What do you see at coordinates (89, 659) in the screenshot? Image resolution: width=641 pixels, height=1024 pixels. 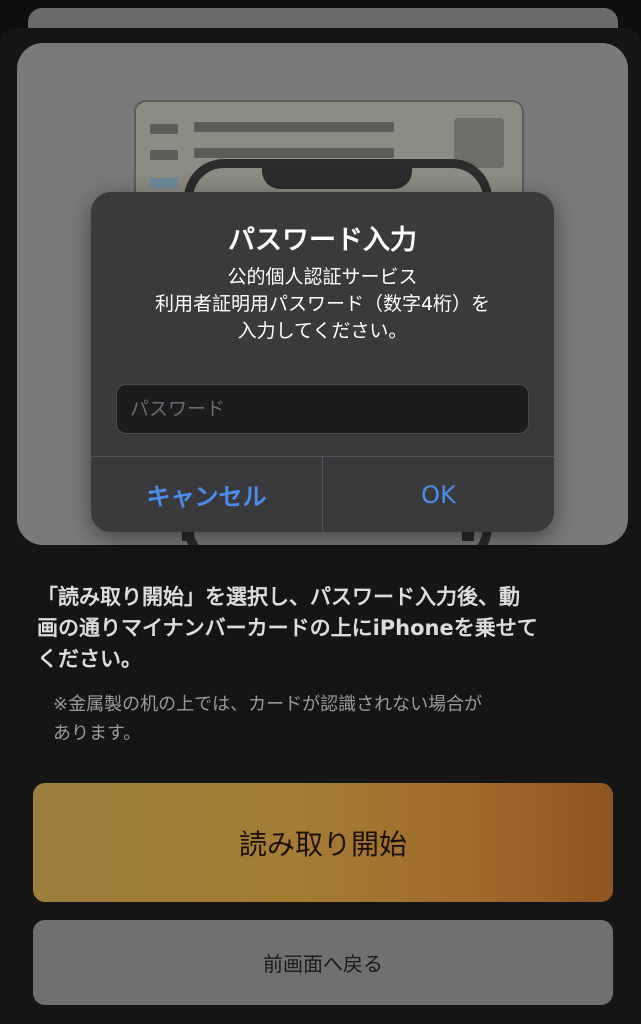 I see `instruction-line: ください。` at bounding box center [89, 659].